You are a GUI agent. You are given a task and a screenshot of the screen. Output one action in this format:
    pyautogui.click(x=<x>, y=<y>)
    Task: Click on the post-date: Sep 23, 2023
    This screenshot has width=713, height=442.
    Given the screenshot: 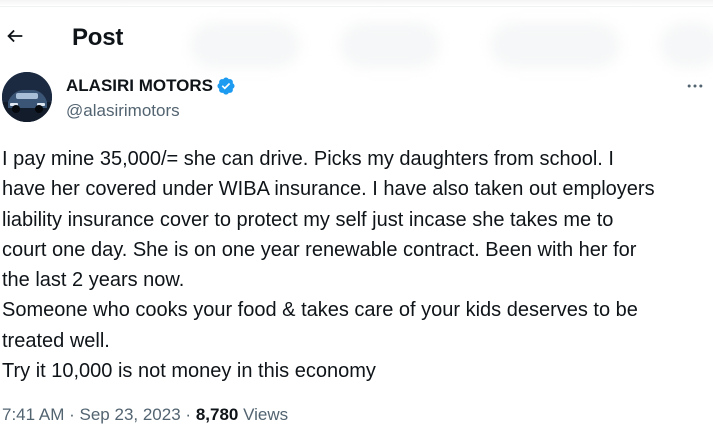 What is the action you would take?
    pyautogui.click(x=130, y=414)
    